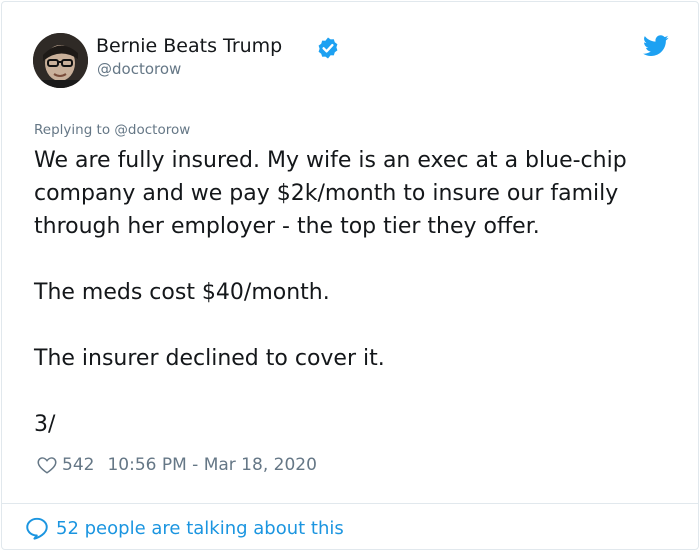 Image resolution: width=700 pixels, height=551 pixels. I want to click on divider, so click(350, 503).